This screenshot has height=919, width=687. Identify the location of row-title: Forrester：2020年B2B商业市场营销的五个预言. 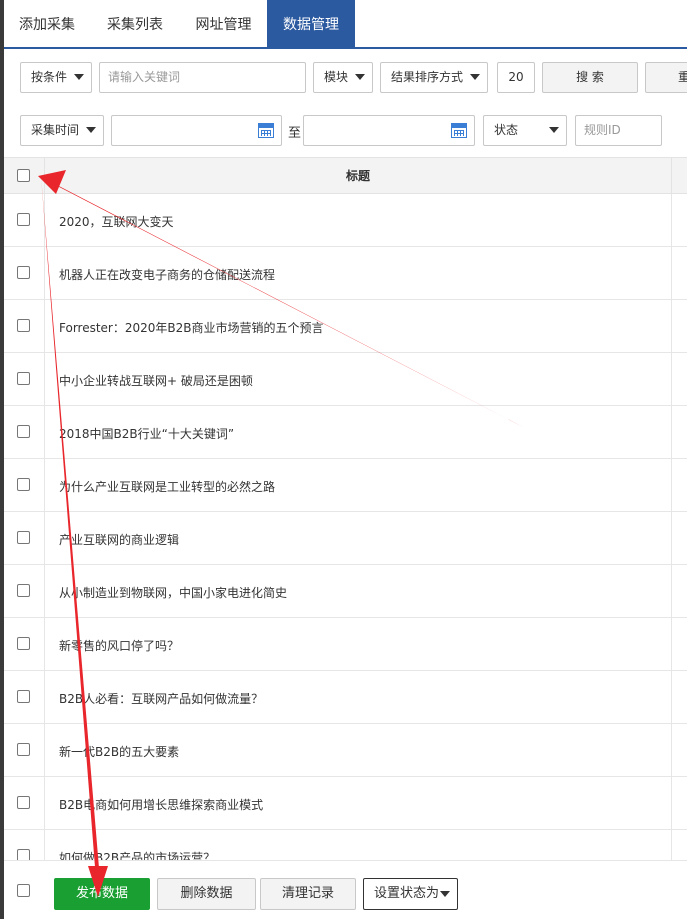
(191, 327).